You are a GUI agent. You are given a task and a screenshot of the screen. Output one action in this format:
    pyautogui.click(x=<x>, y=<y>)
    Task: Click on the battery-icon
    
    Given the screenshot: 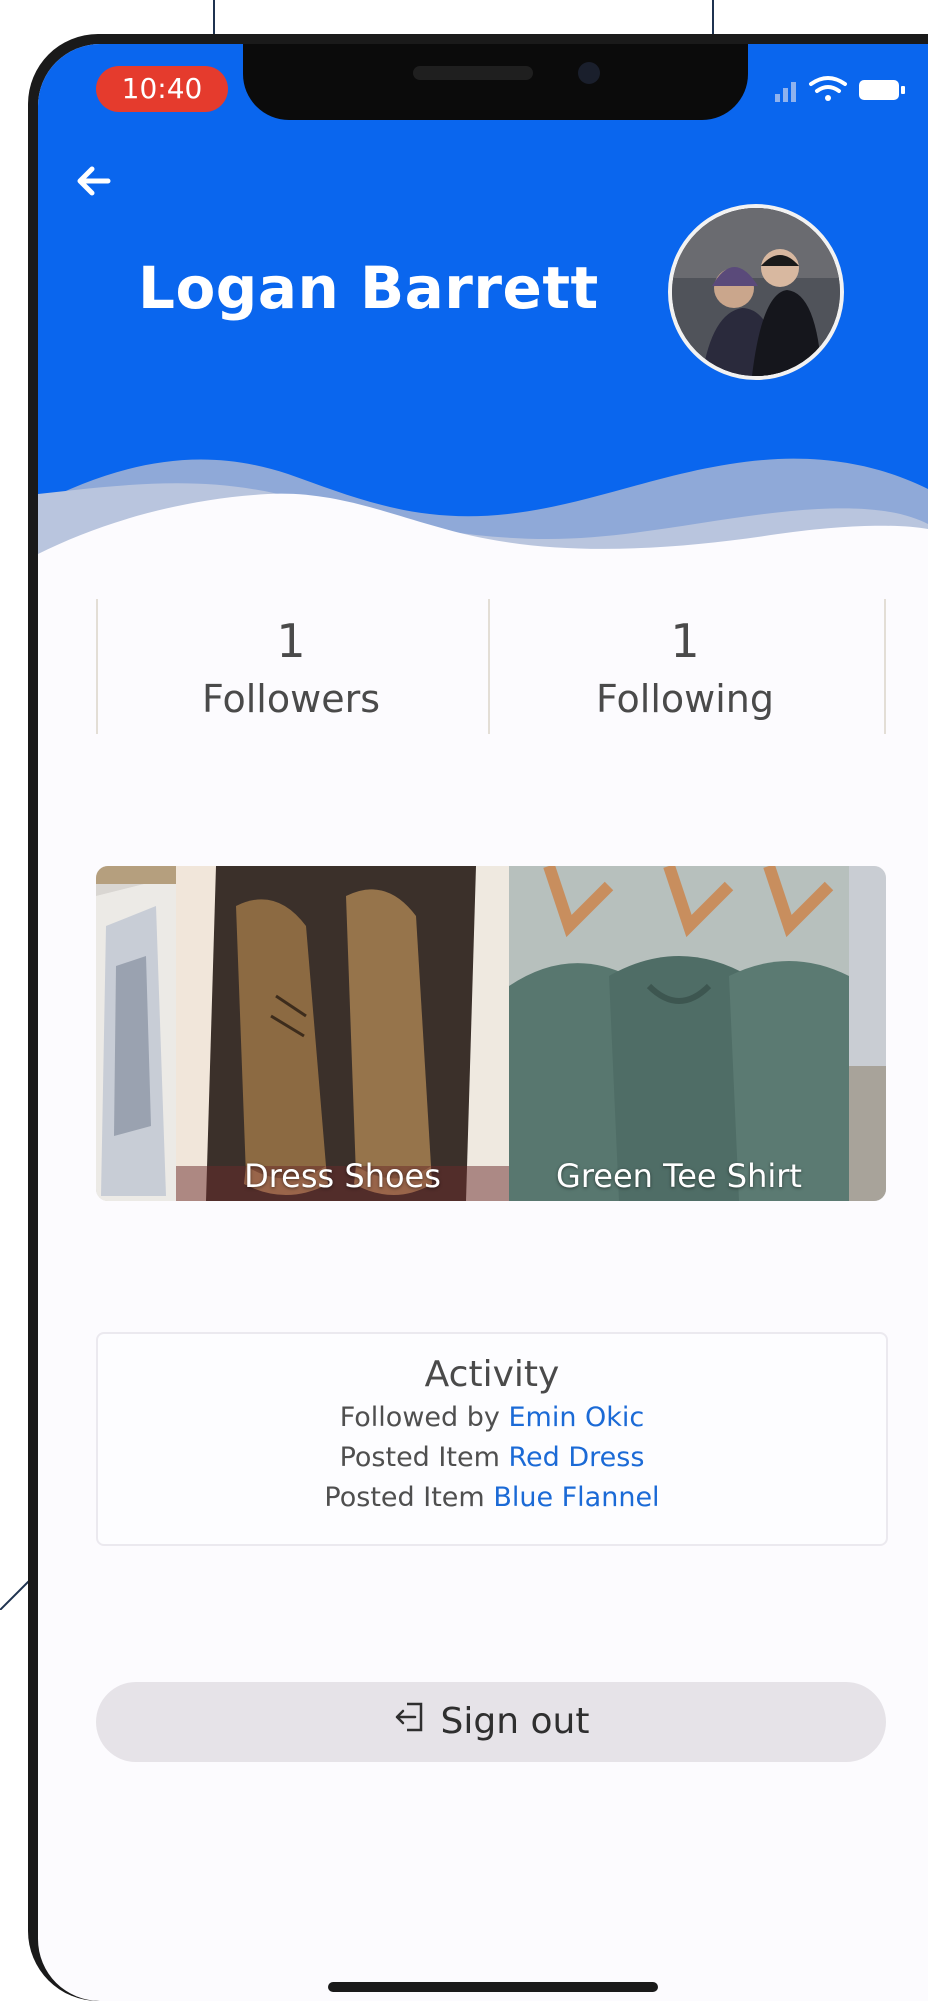 What is the action you would take?
    pyautogui.click(x=882, y=90)
    